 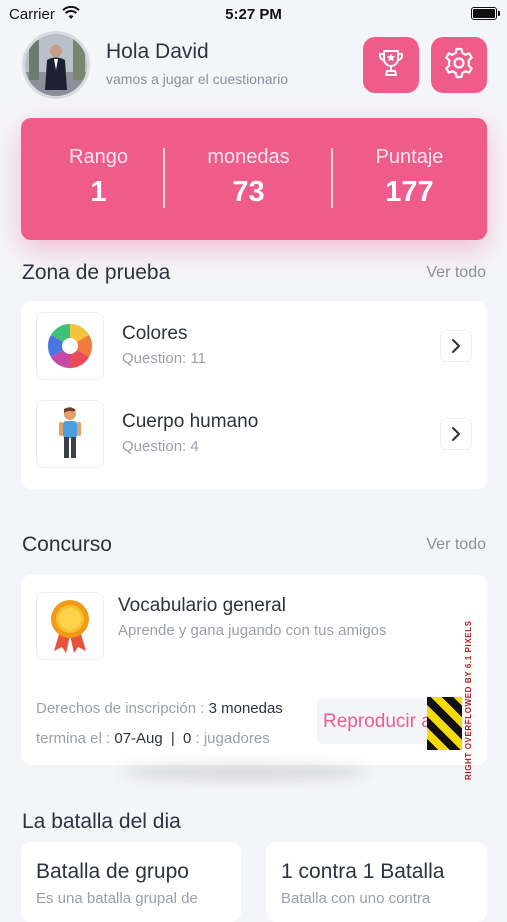 I want to click on ends-value: 07-Aug, so click(x=138, y=738).